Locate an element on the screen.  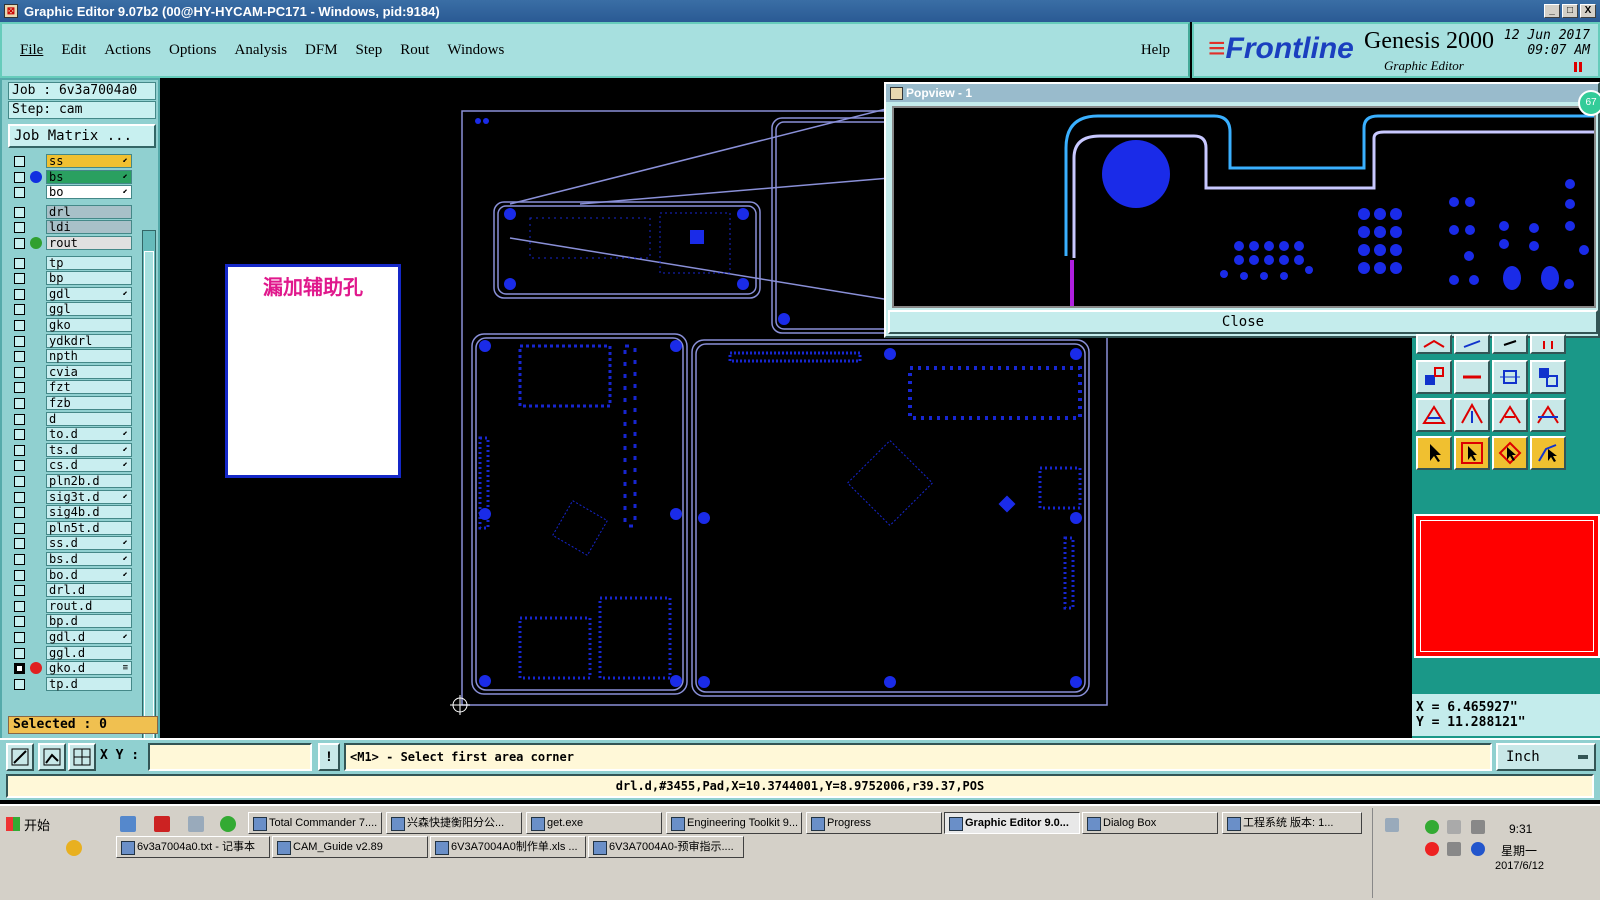
layer-name: bp.d is located at coordinates (89, 621).